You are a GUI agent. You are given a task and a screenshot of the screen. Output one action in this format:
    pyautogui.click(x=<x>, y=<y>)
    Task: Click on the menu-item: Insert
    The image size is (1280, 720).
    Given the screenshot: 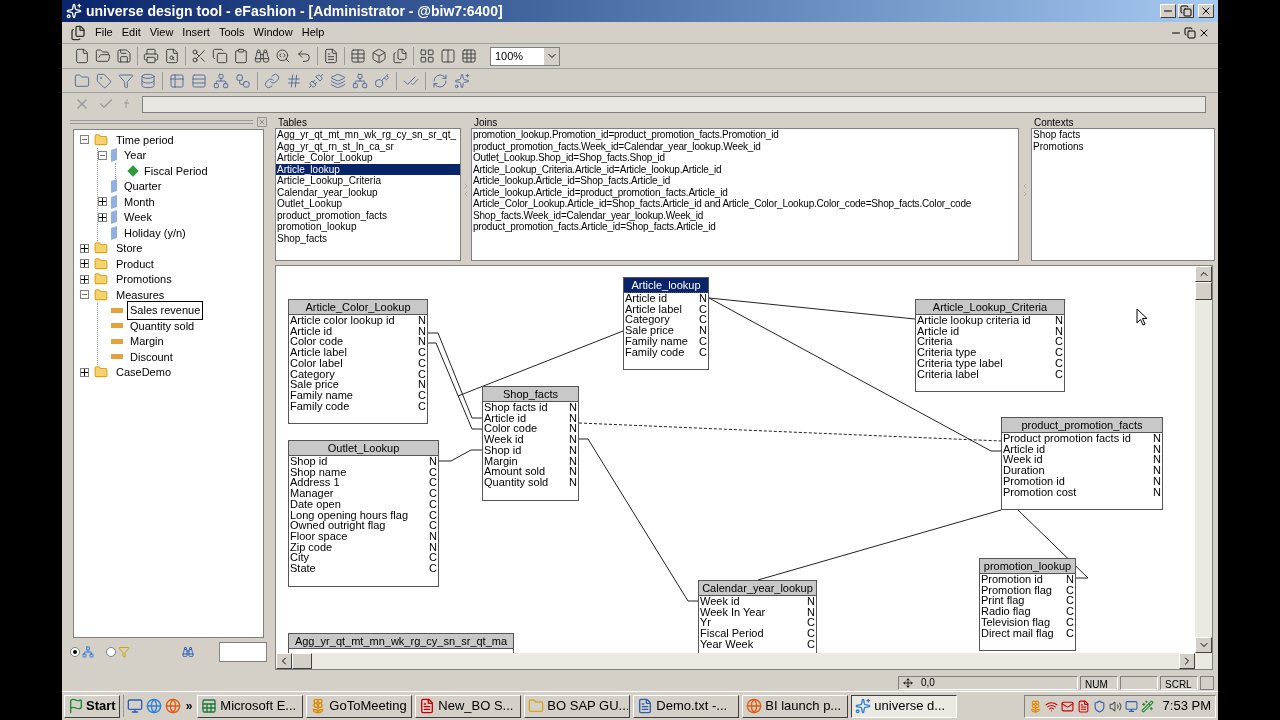 What is the action you would take?
    pyautogui.click(x=196, y=32)
    